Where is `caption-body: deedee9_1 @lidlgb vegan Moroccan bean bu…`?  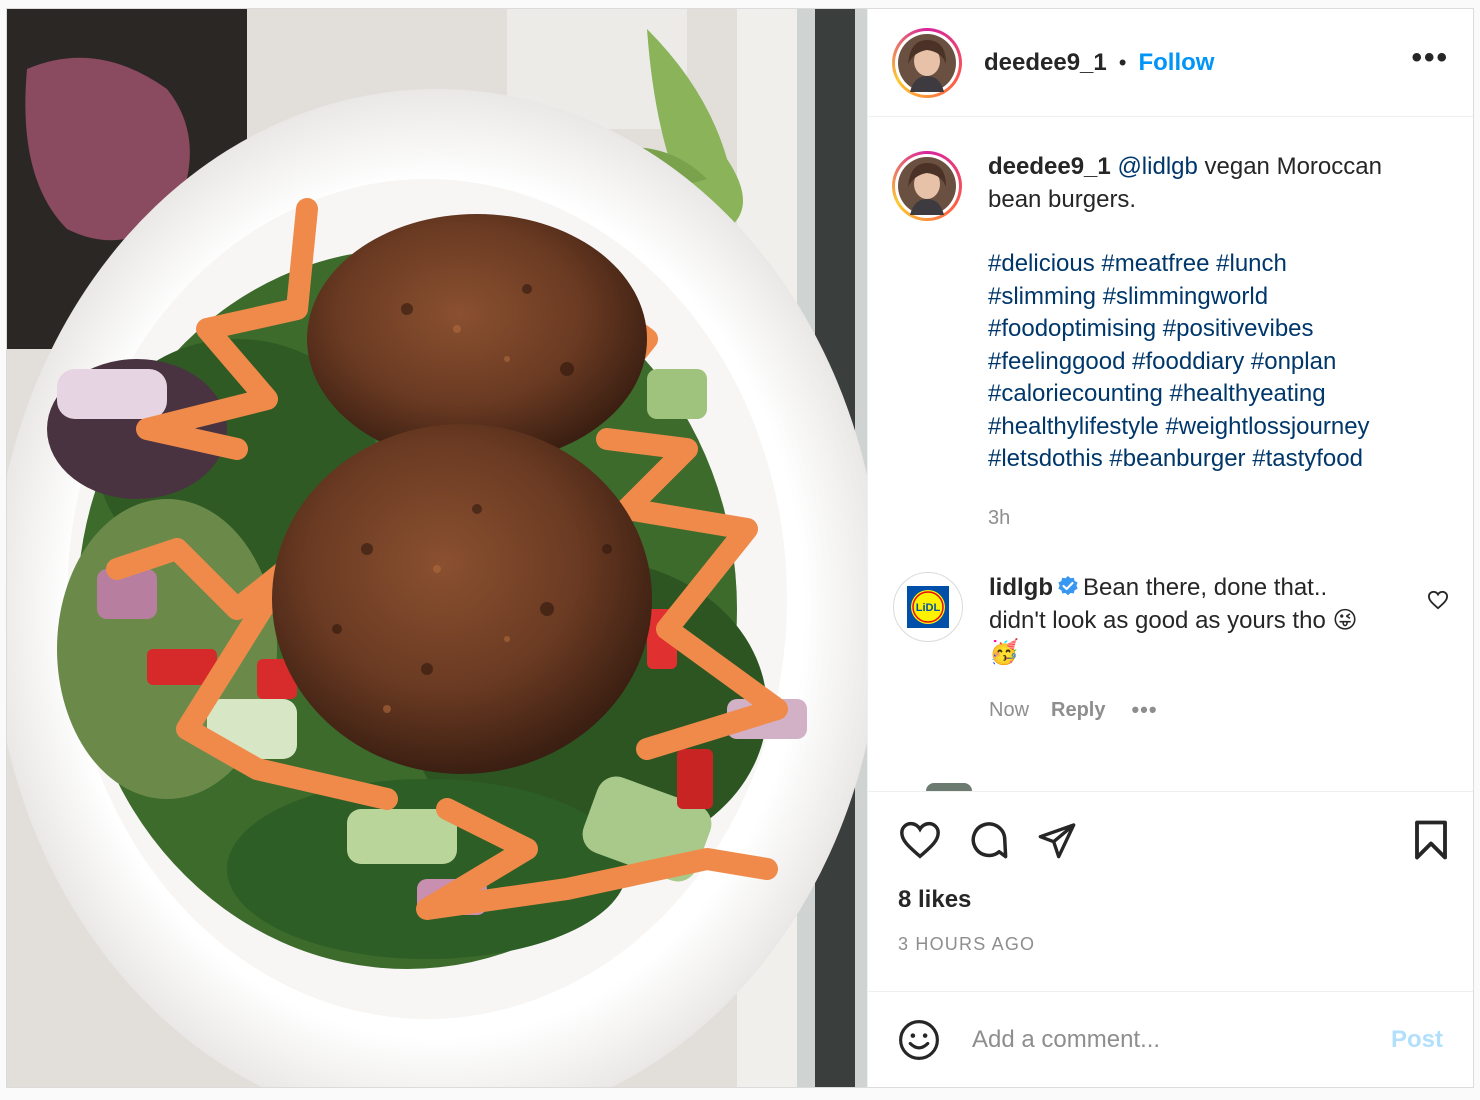
caption-body: deedee9_1 @lidlgb vegan Moroccan bean bu… is located at coordinates (1208, 342).